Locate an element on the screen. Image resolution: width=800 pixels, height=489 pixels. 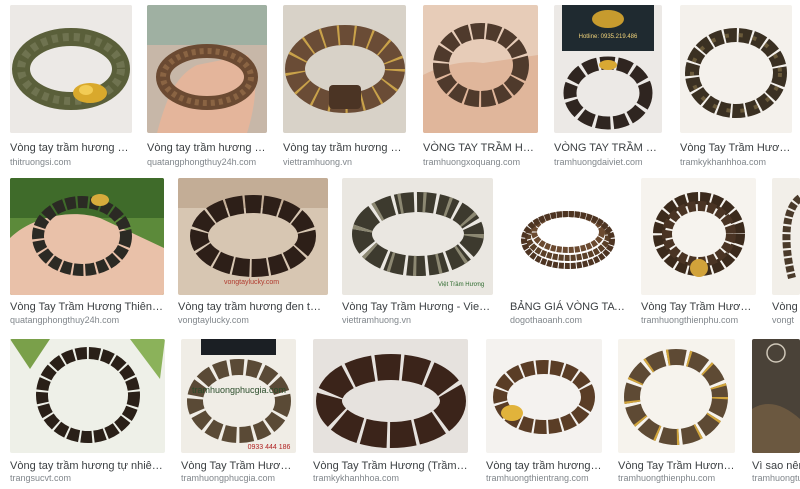
watermark-overlay-text: vongtaylucky.com is located at coordinates (251, 282).